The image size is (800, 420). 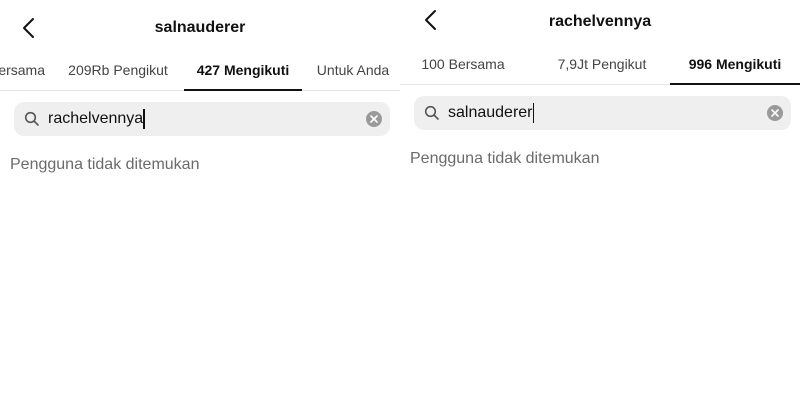 What do you see at coordinates (353, 70) in the screenshot?
I see `tab-untuk-anda: Untuk Anda` at bounding box center [353, 70].